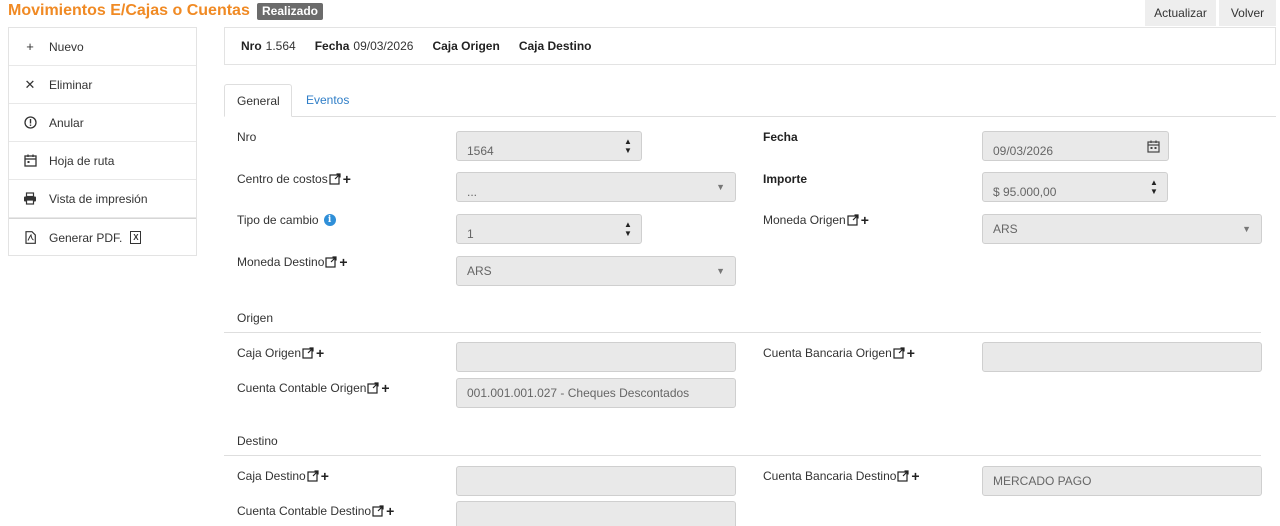 Image resolution: width=1280 pixels, height=526 pixels. I want to click on sidebar-item-anular: Anular, so click(102, 123).